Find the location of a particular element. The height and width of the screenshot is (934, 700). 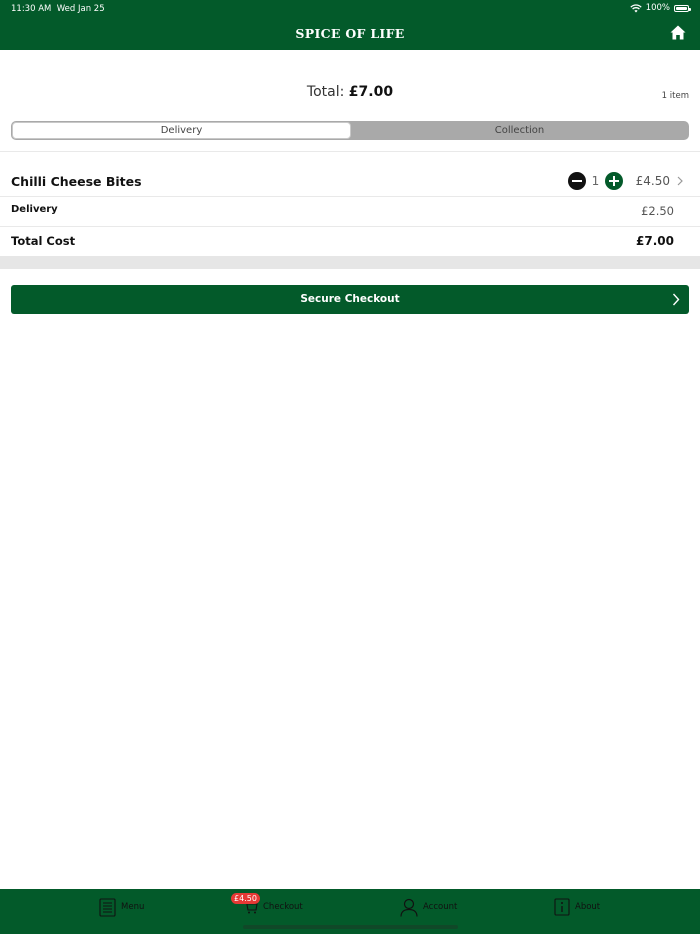

item-count: 1 item is located at coordinates (675, 96).